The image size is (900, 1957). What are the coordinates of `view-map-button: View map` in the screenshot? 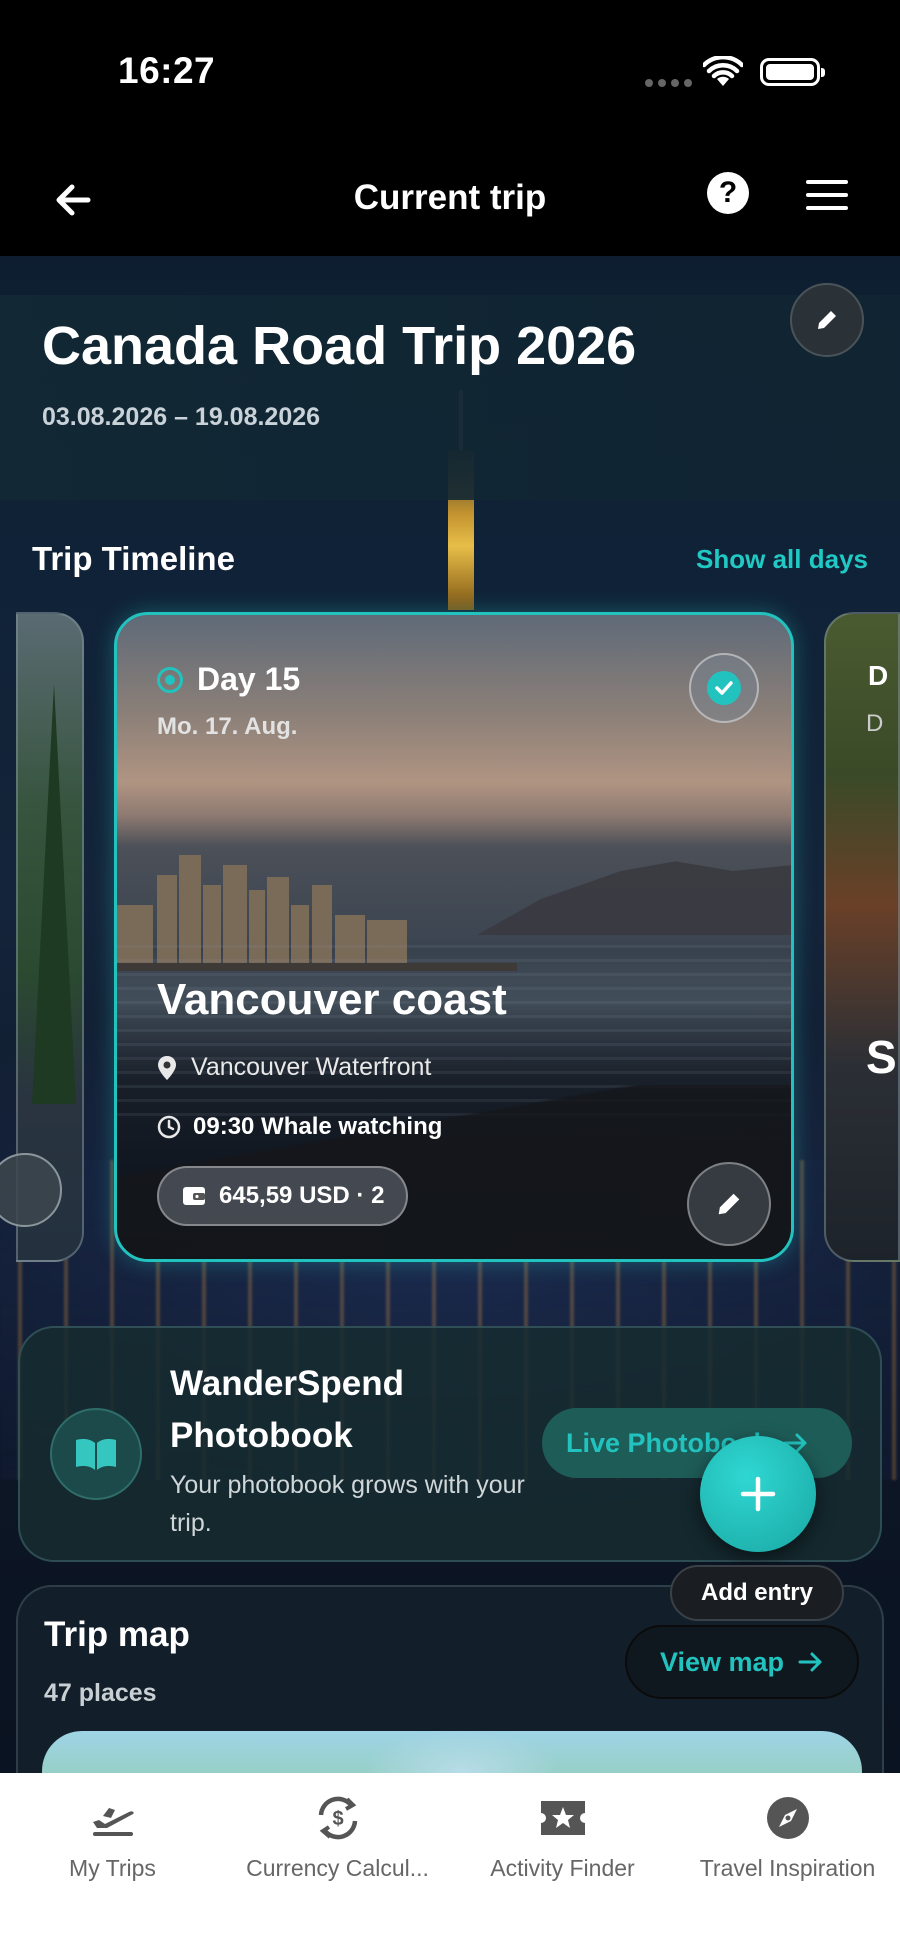 It's located at (742, 1662).